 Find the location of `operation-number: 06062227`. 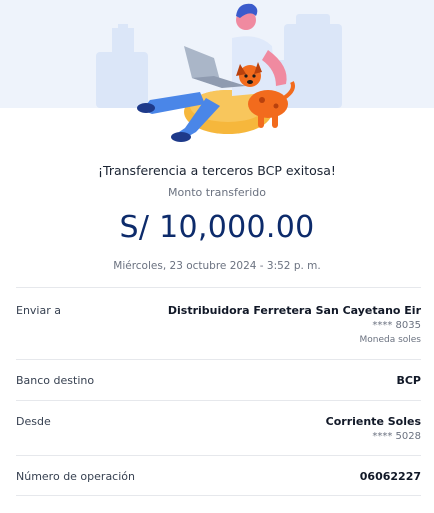

operation-number: 06062227 is located at coordinates (390, 476).